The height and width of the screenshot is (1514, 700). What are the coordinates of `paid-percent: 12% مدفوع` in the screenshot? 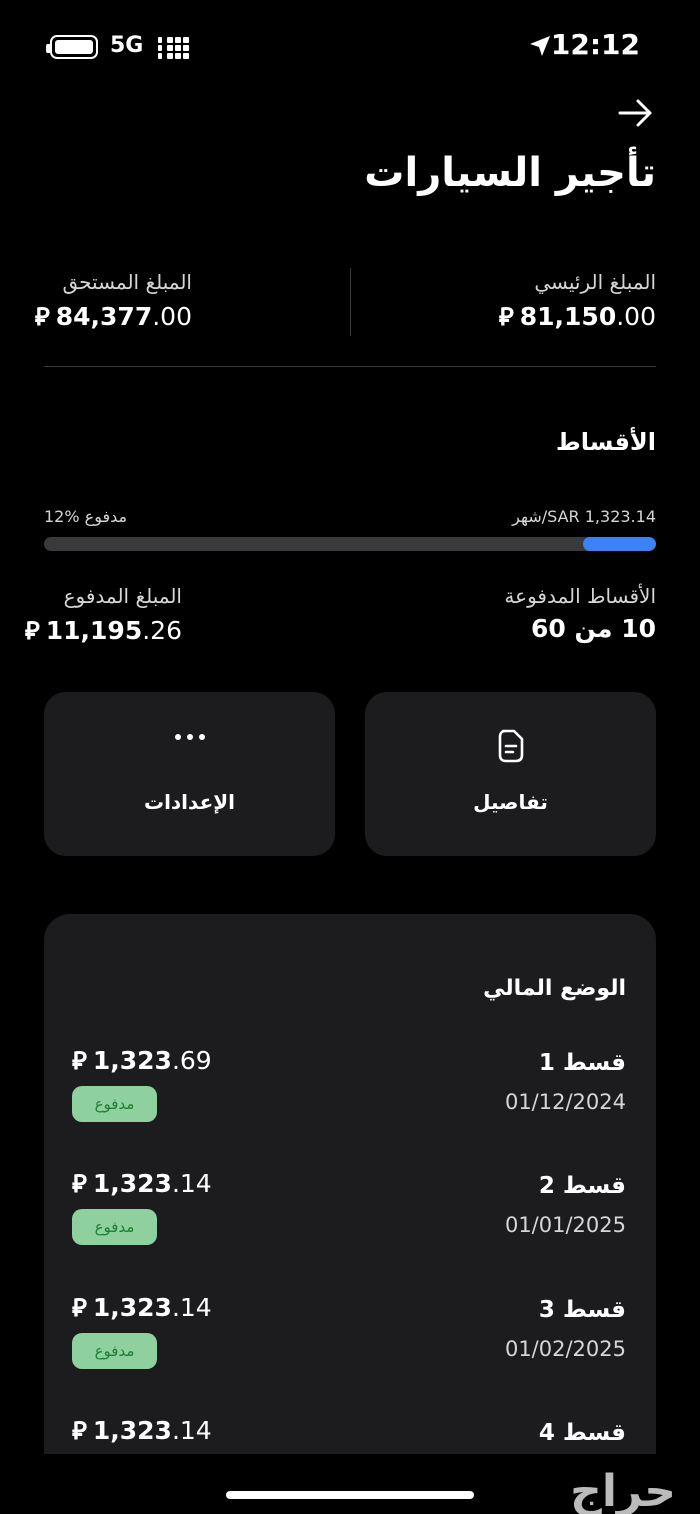 It's located at (86, 516).